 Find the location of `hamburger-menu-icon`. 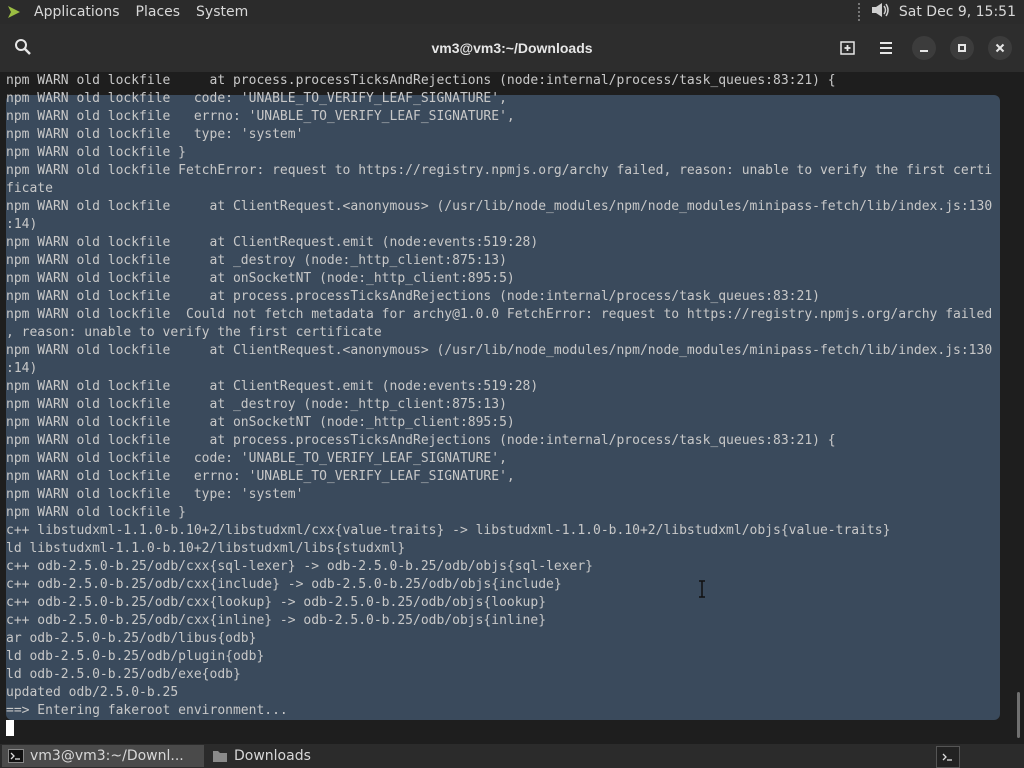

hamburger-menu-icon is located at coordinates (886, 48).